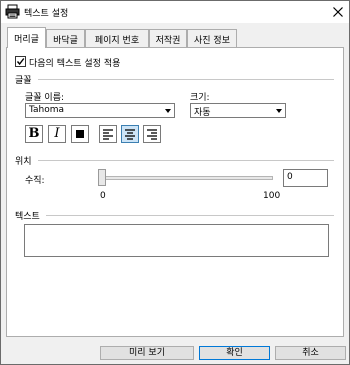  Describe the element at coordinates (27, 217) in the screenshot. I see `text-group-title: 텍스트` at that location.